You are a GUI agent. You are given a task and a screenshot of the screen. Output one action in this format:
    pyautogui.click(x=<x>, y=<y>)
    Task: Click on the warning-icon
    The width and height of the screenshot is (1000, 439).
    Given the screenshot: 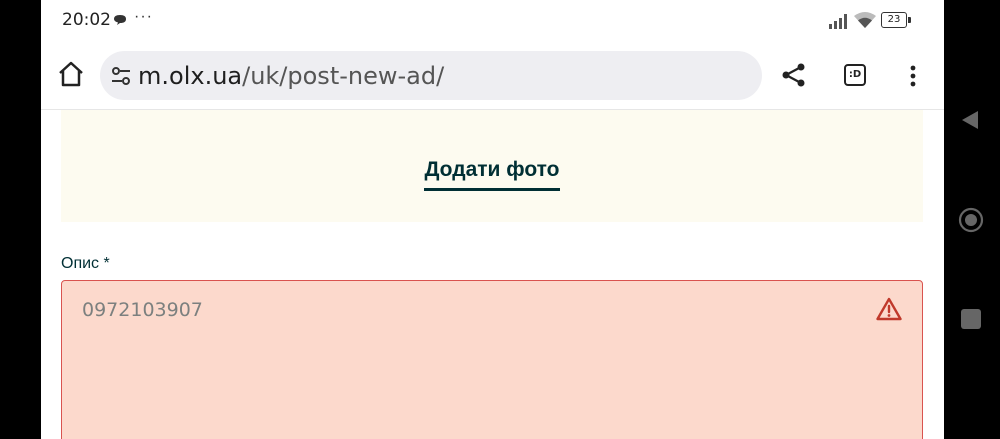 What is the action you would take?
    pyautogui.click(x=889, y=309)
    